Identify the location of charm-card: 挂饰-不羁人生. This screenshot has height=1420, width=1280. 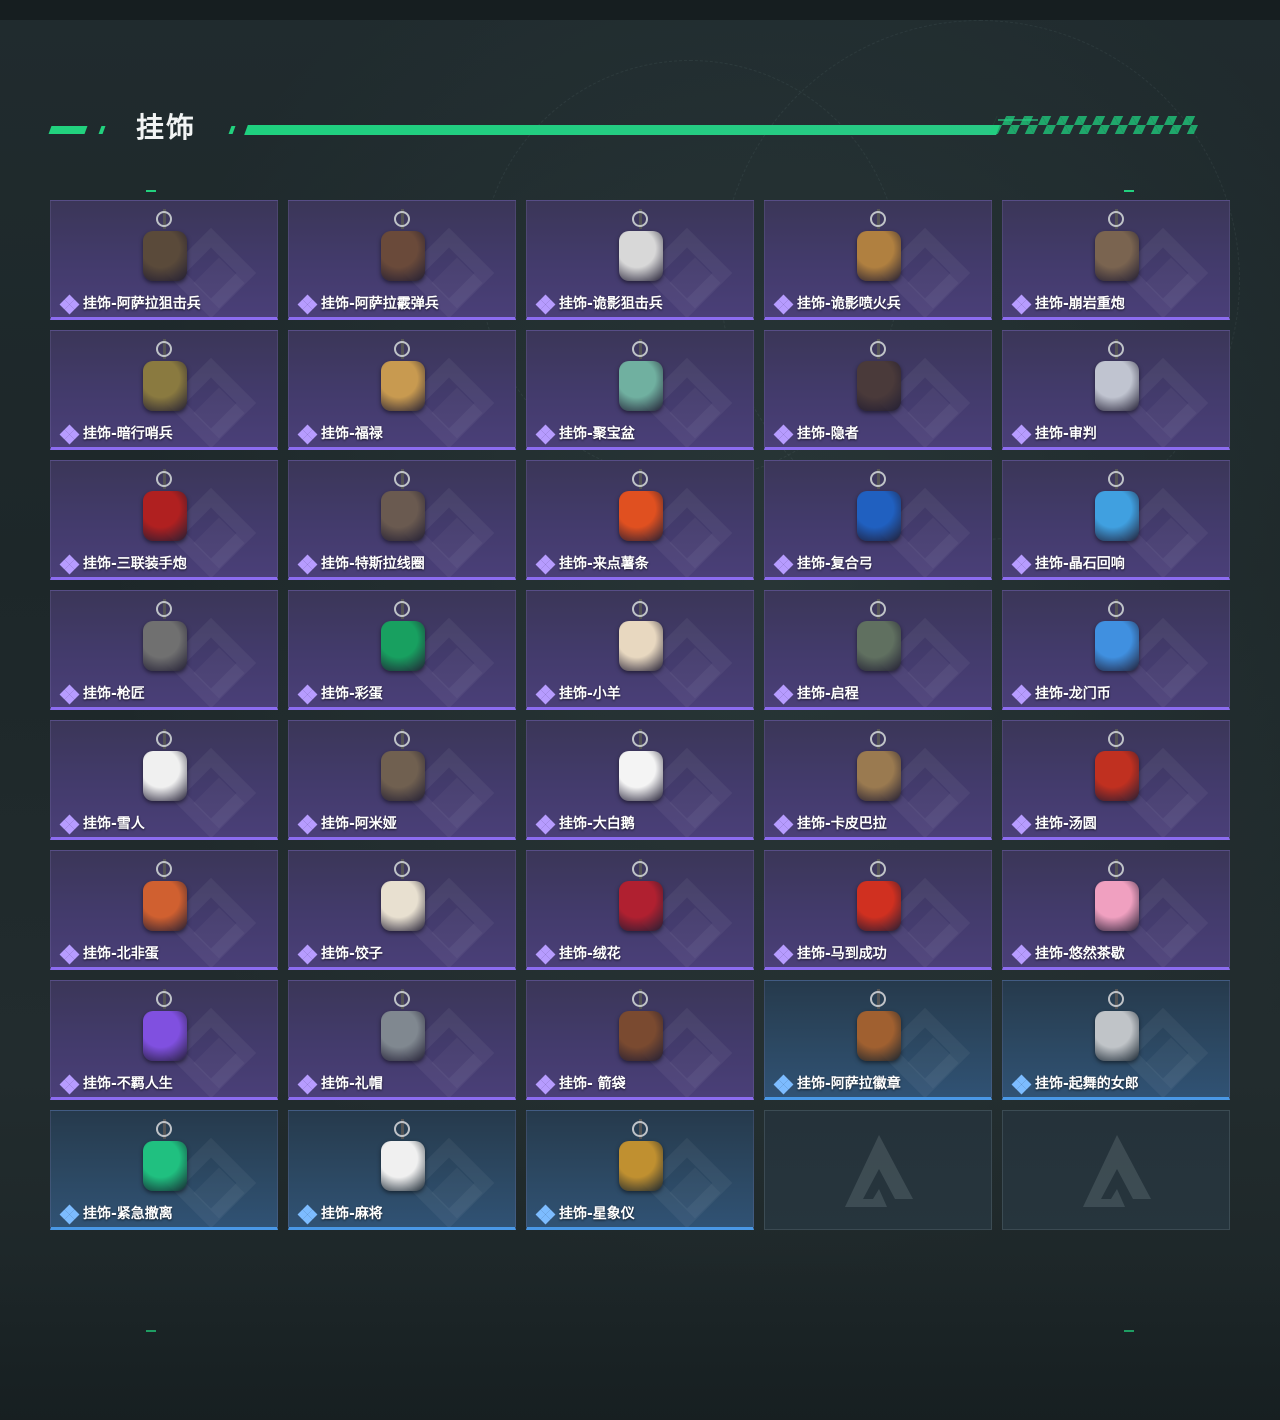
(164, 1040).